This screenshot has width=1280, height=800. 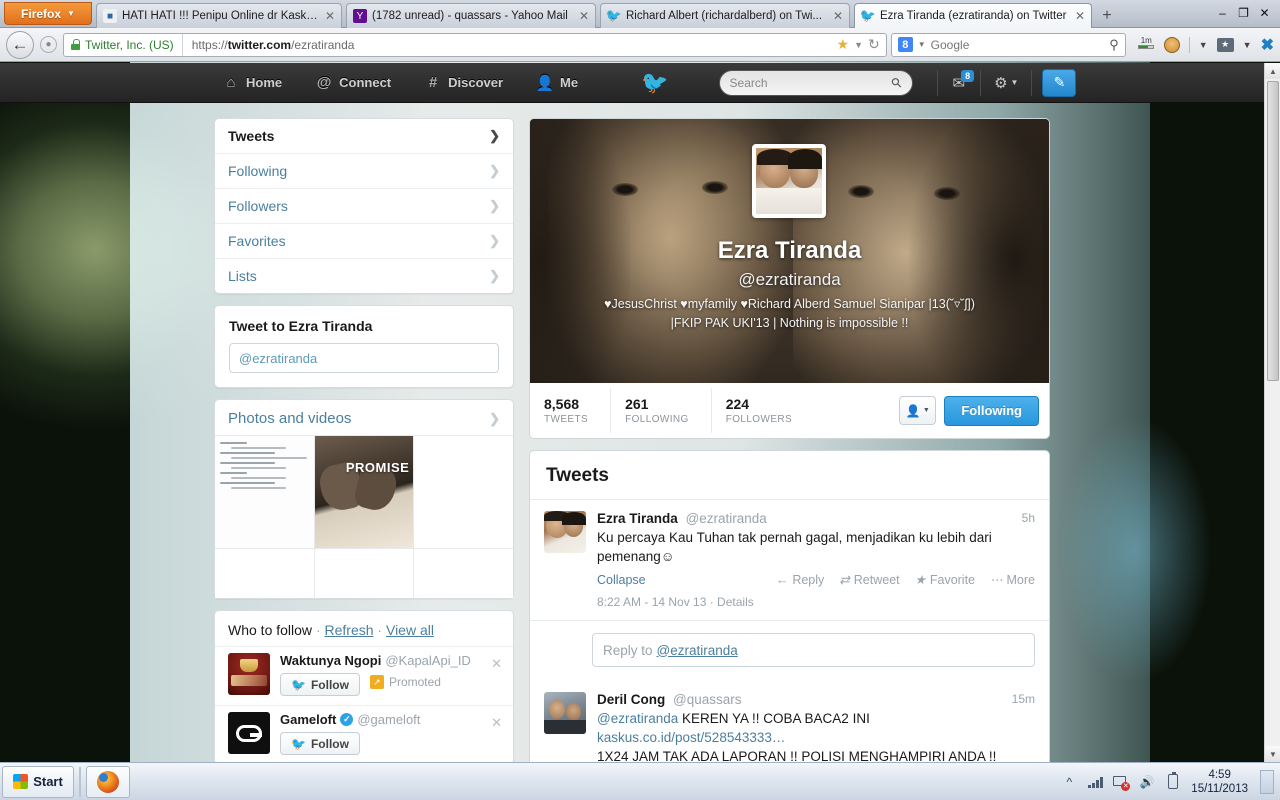 What do you see at coordinates (813, 650) in the screenshot?
I see `reply-input: Reply to @ezratiranda` at bounding box center [813, 650].